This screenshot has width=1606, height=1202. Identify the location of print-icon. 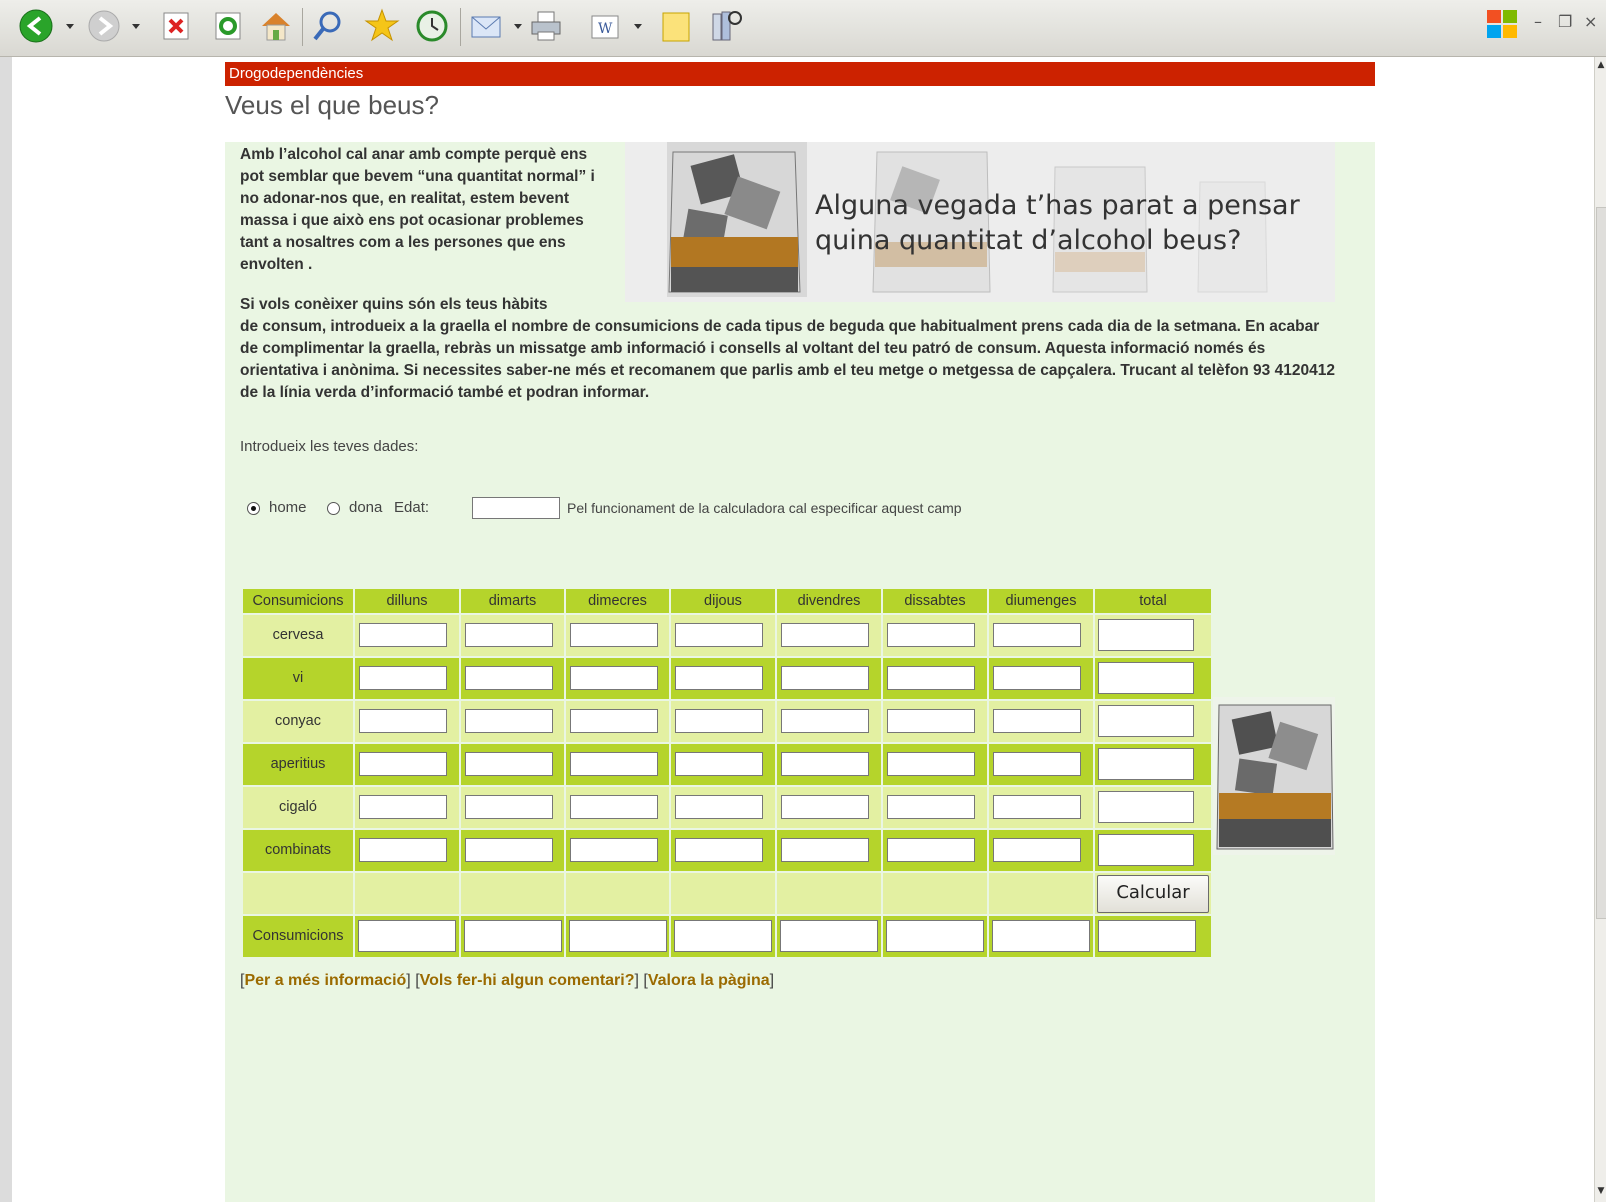
(546, 26).